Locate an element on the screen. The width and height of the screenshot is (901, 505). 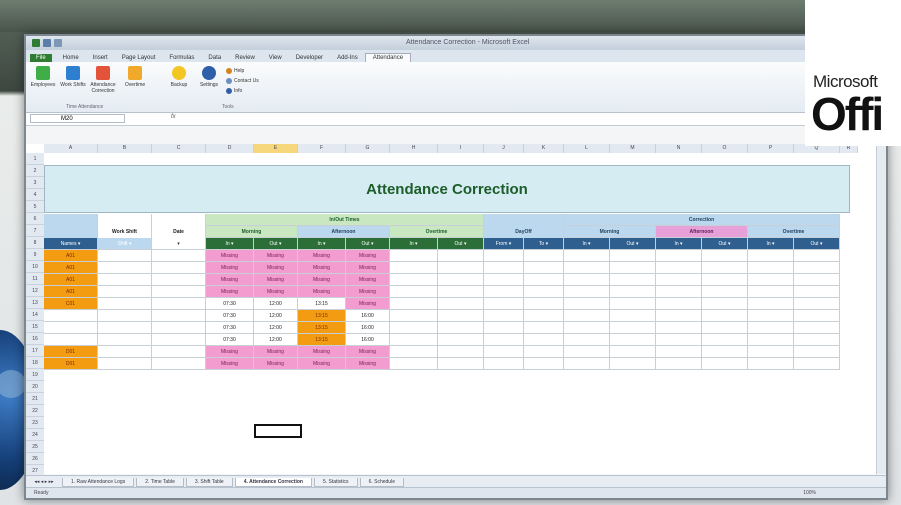
date-filter: ▾ is located at coordinates (179, 244).